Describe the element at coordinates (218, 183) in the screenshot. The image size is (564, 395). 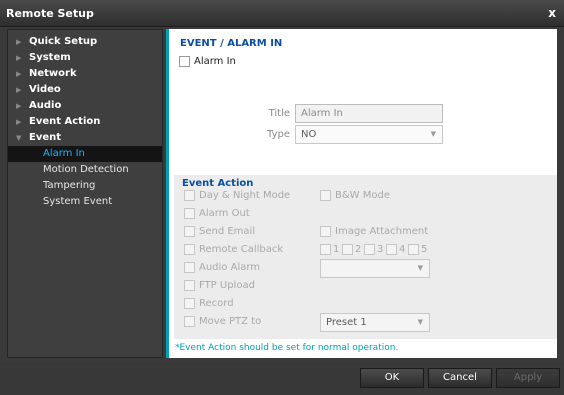
I see `event-action-heading: Event Action` at that location.